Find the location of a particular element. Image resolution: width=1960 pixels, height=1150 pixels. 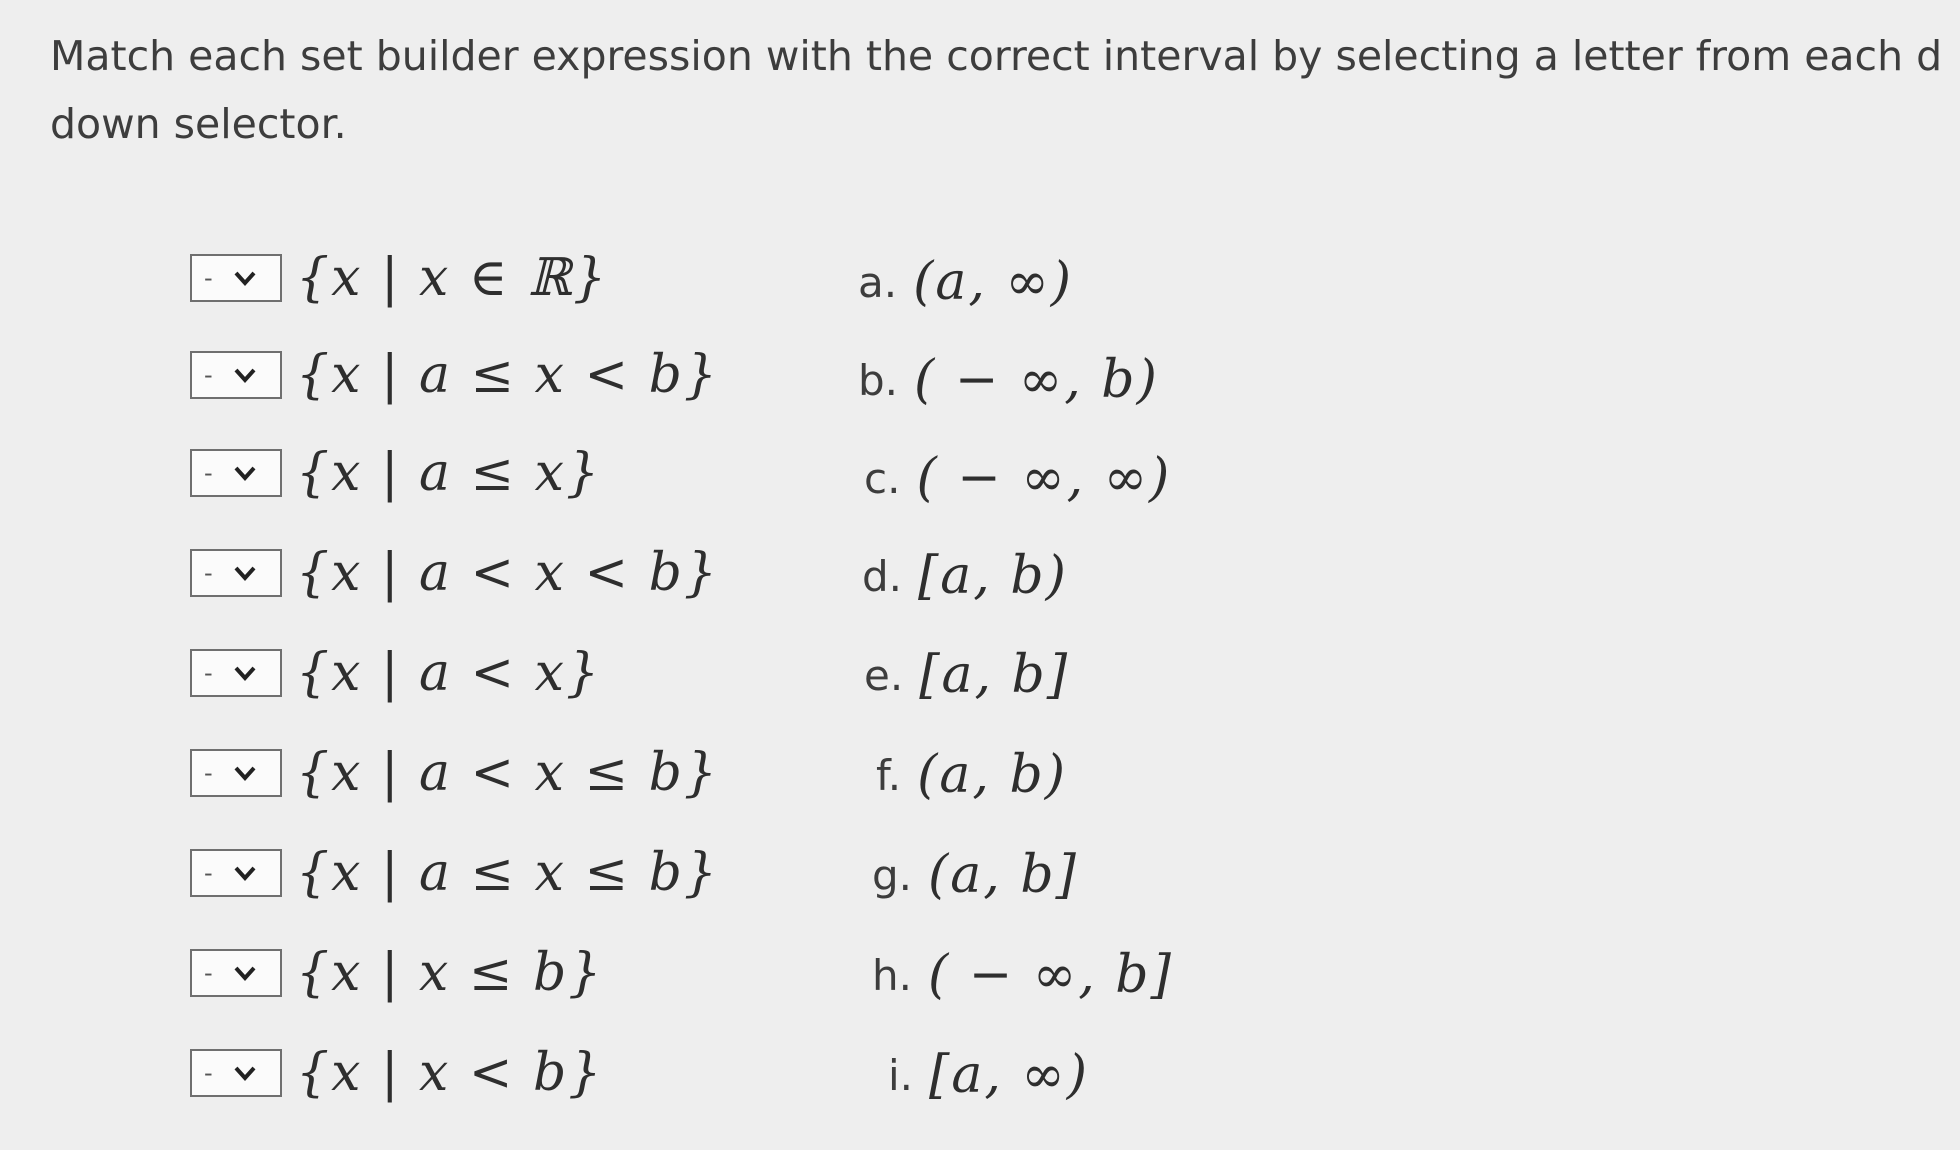

set-builder-expression: {x | a ≤ x < b} is located at coordinates (507, 375).